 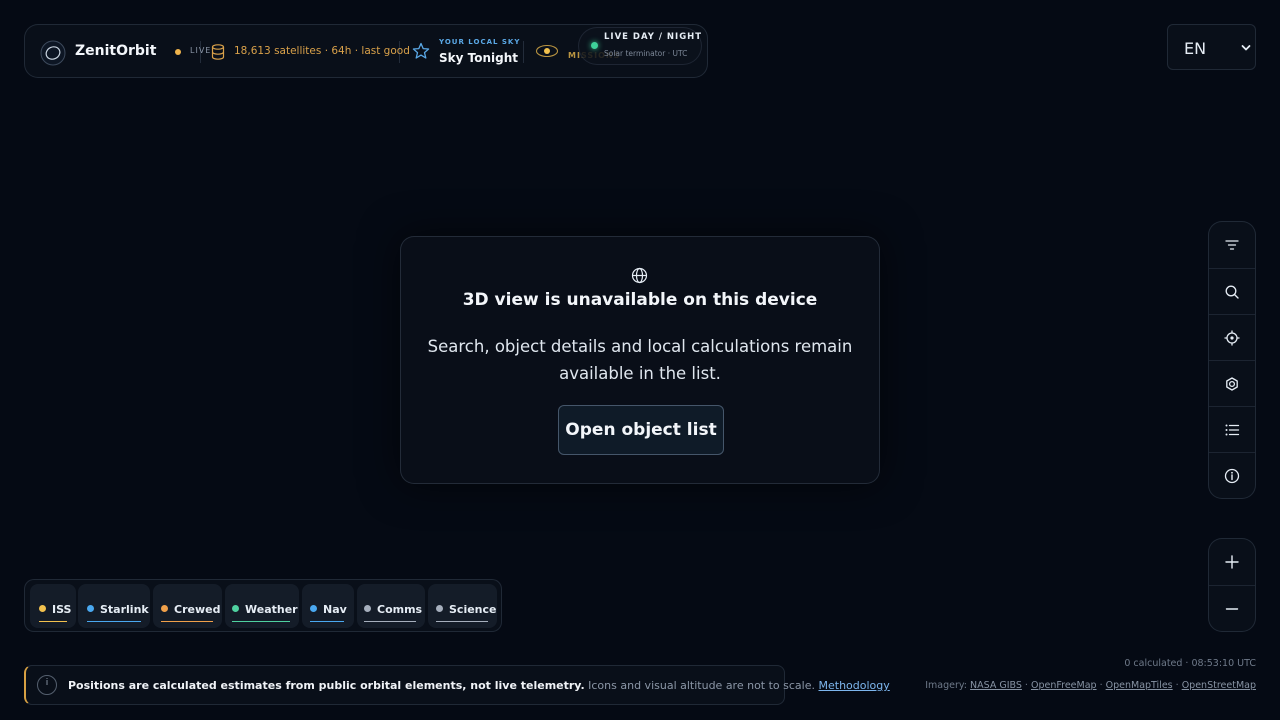 I want to click on search-icon, so click(x=1232, y=292).